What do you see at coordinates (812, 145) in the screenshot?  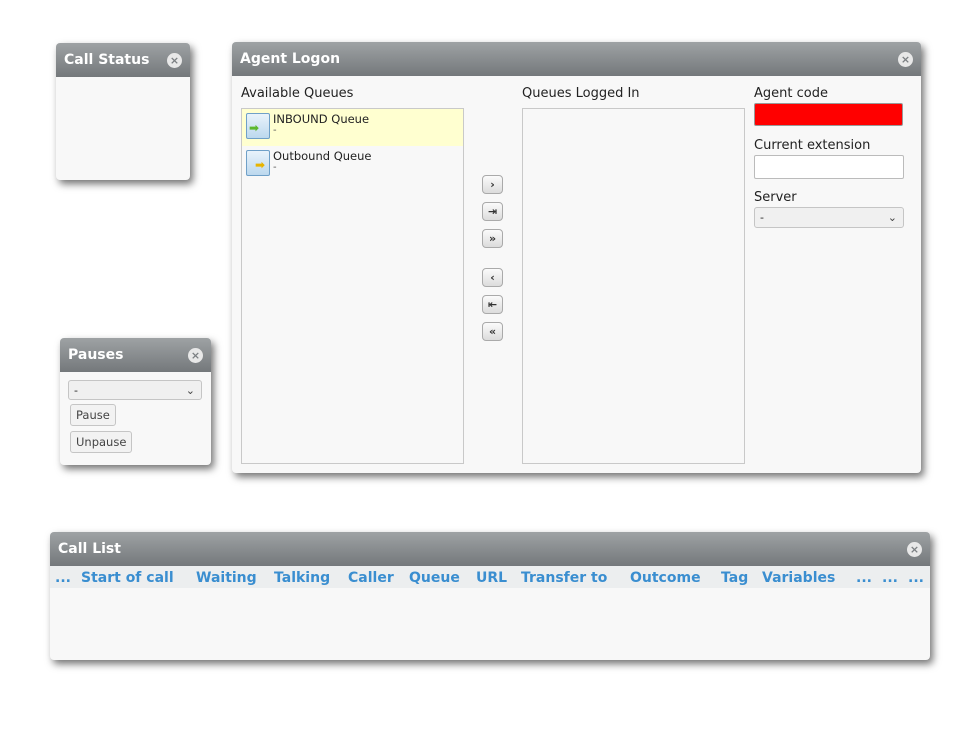 I see `current-extension-label: Current extension` at bounding box center [812, 145].